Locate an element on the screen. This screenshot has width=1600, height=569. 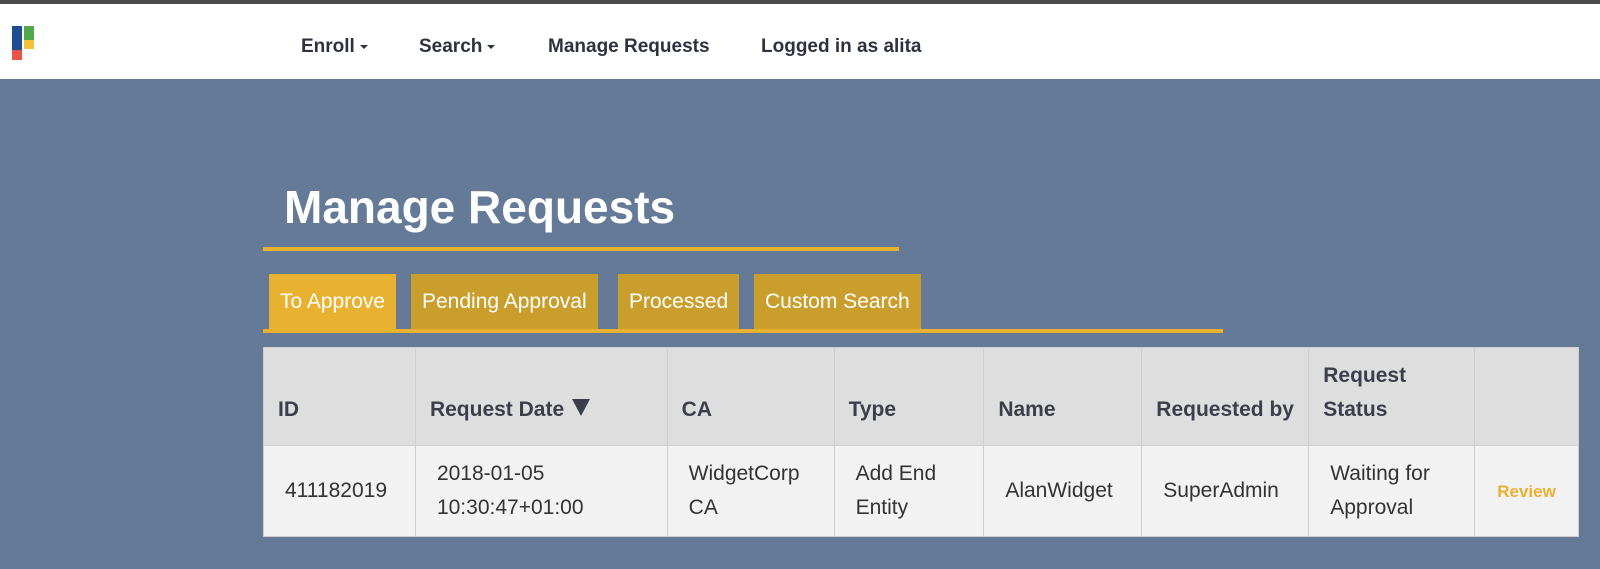
cell-id: 411182019 is located at coordinates (339, 491).